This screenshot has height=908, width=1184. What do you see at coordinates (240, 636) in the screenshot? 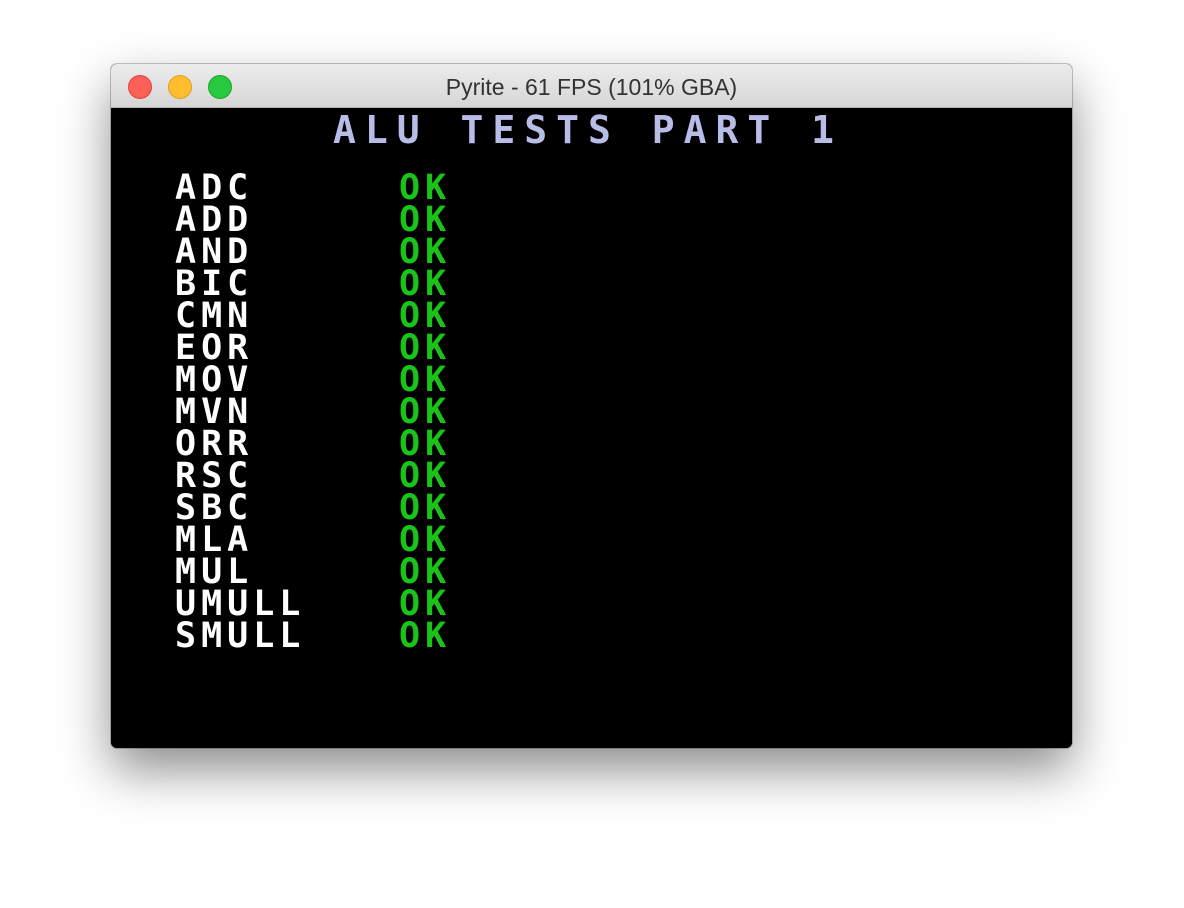
I see `test-name: SMULL` at bounding box center [240, 636].